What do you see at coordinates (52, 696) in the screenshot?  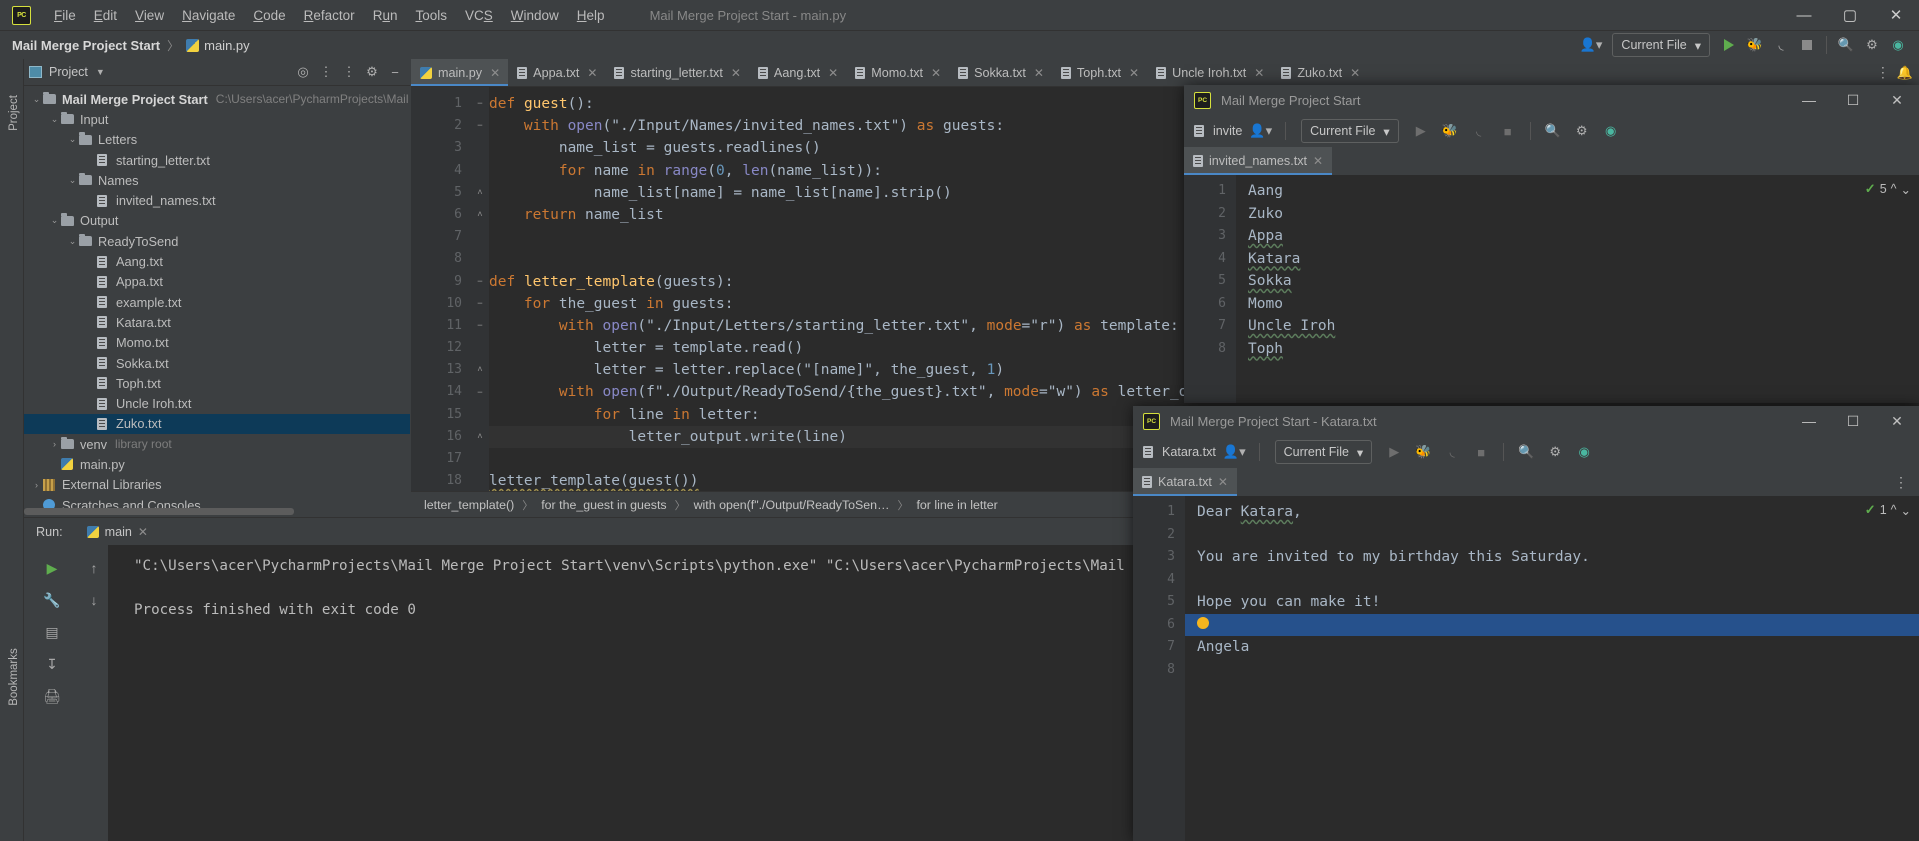 I see `print-icon: 🖨` at bounding box center [52, 696].